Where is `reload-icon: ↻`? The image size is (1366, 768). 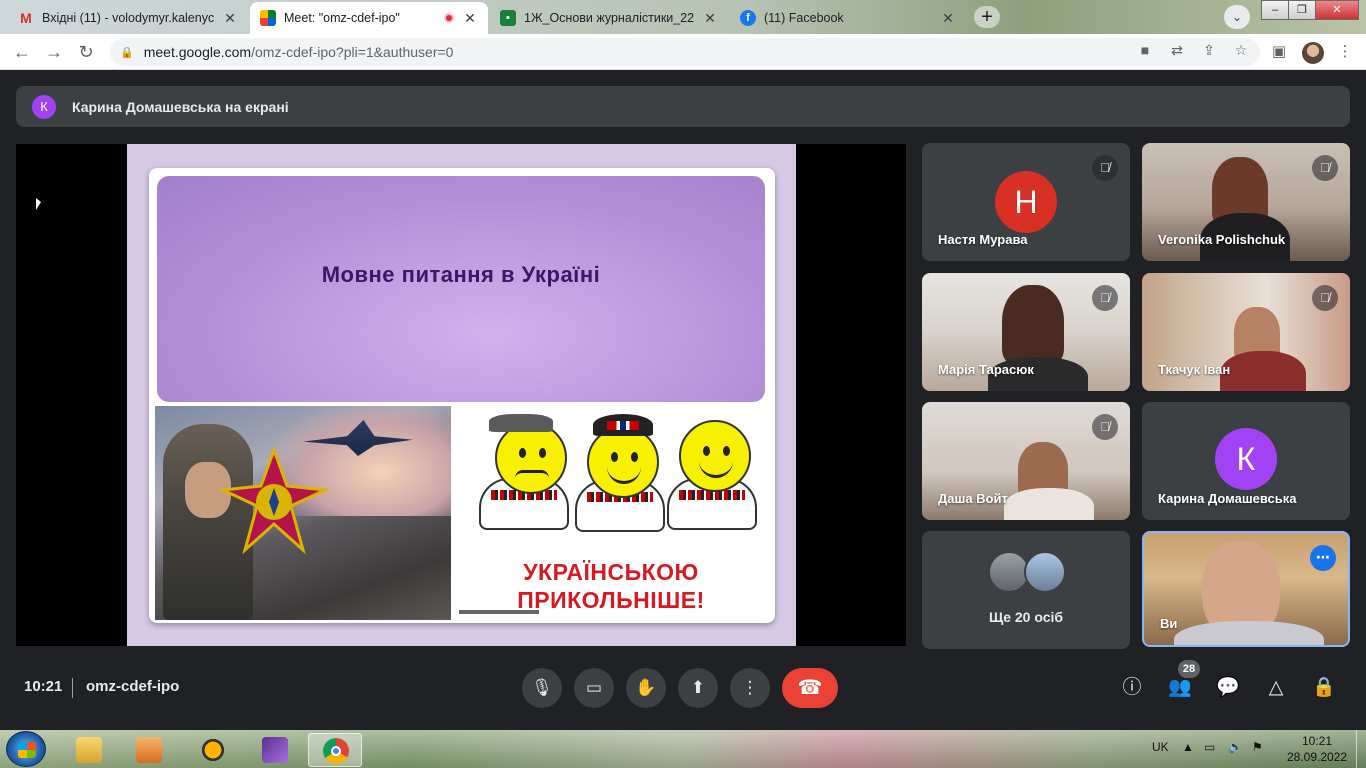 reload-icon: ↻ is located at coordinates (86, 52).